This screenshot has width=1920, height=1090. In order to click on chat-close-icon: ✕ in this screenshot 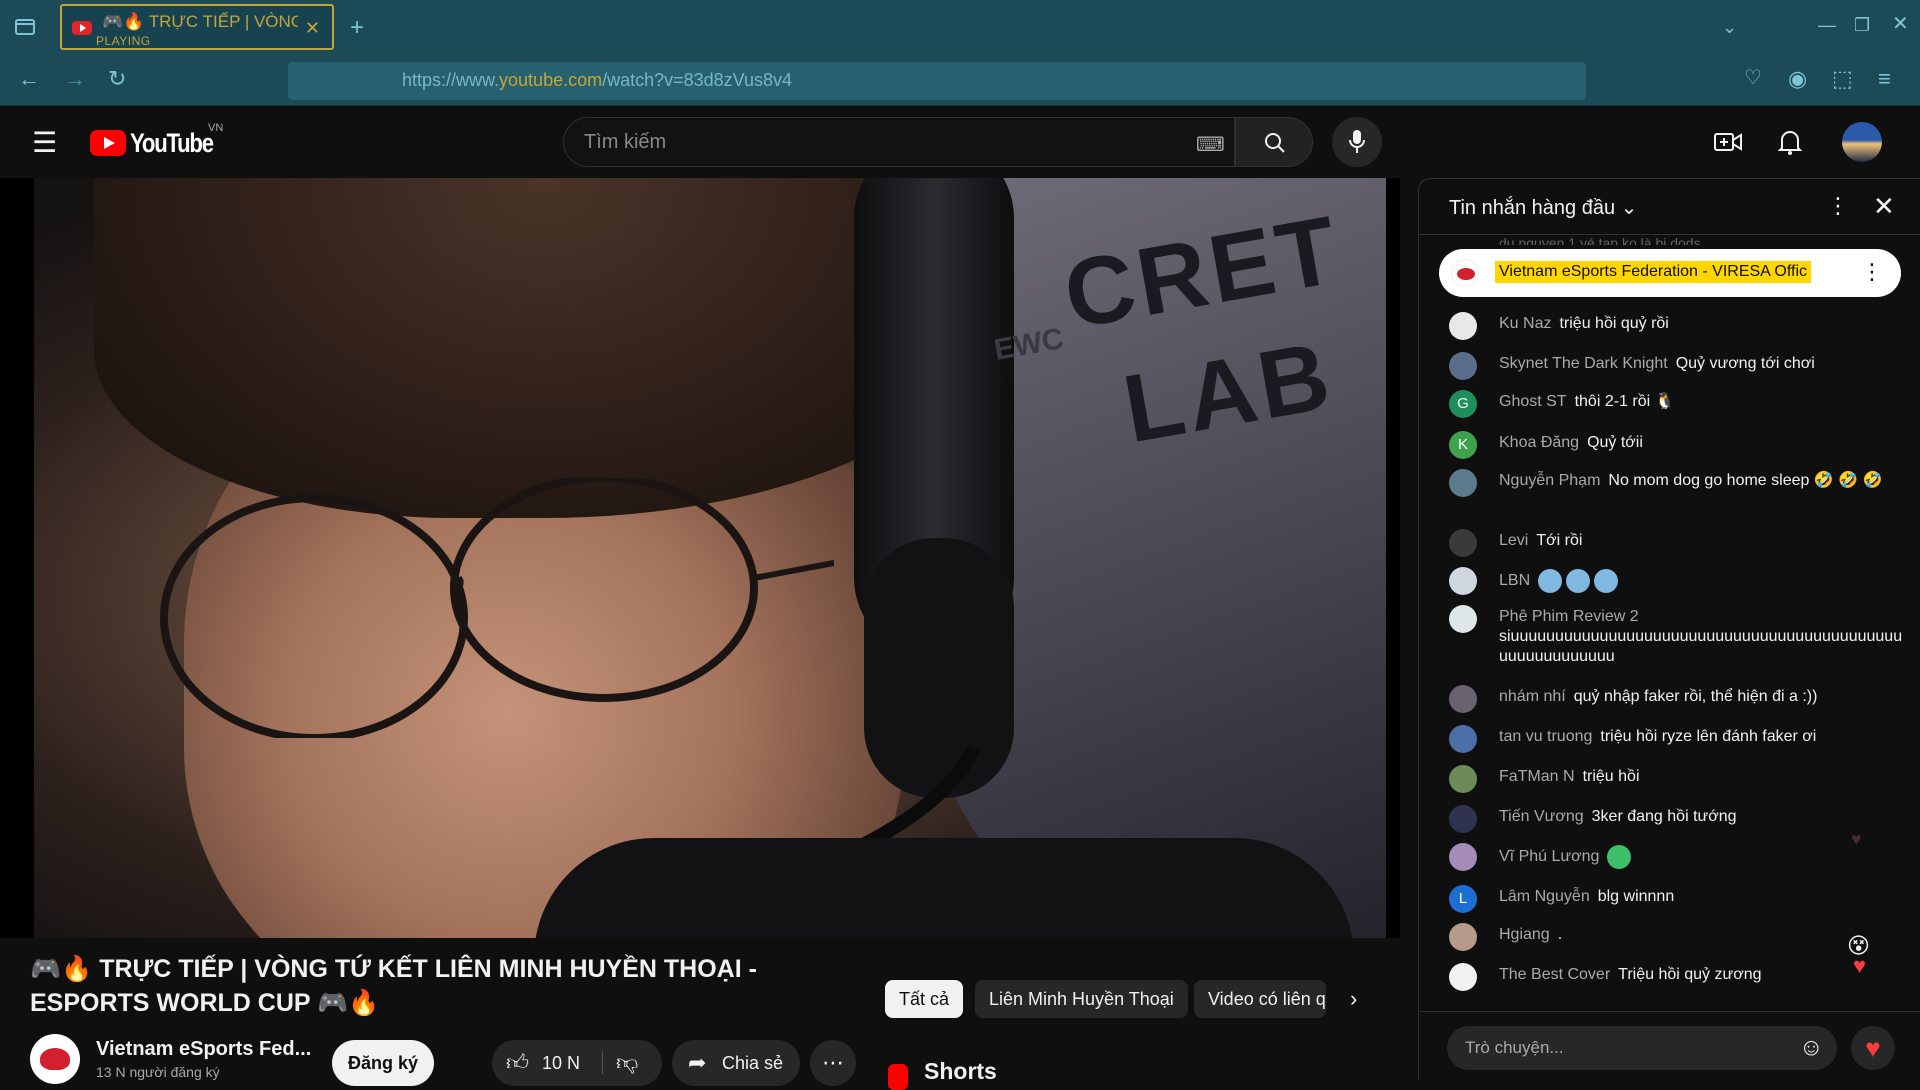, I will do `click(1884, 206)`.